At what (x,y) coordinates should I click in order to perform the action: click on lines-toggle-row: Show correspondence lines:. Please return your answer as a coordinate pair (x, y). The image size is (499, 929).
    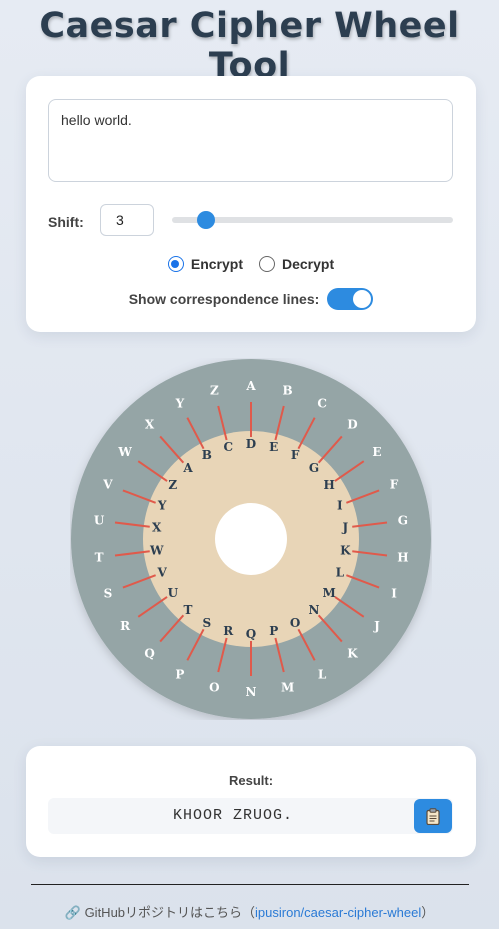
    Looking at the image, I should click on (251, 299).